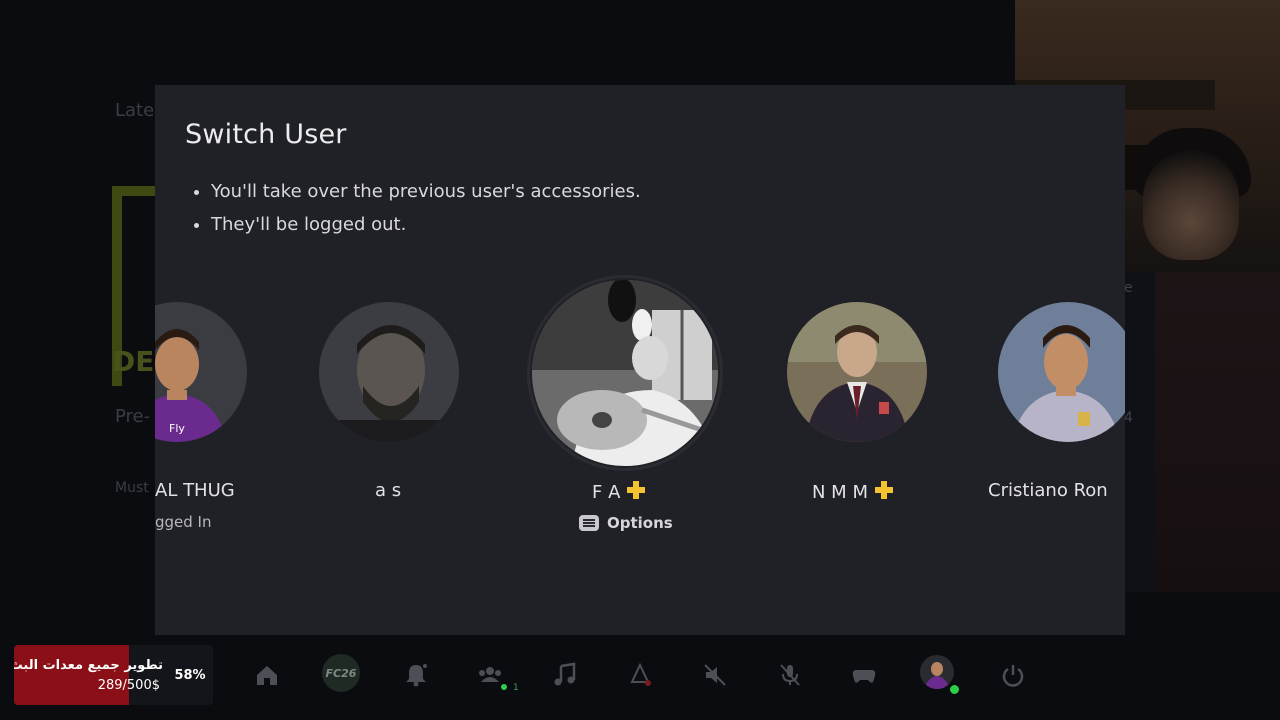 The width and height of the screenshot is (1280, 720). I want to click on user-name: F A, so click(606, 492).